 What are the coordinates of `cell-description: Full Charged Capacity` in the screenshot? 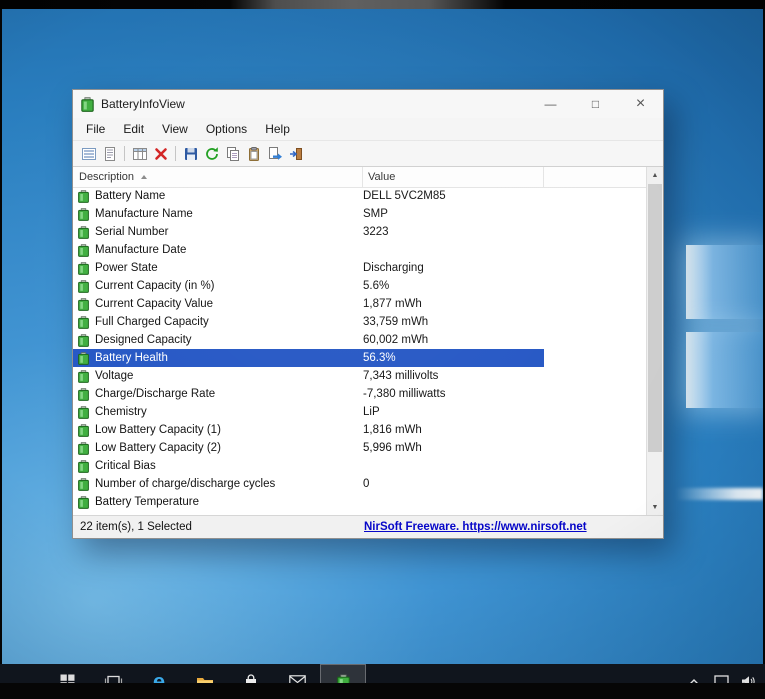 It's located at (152, 322).